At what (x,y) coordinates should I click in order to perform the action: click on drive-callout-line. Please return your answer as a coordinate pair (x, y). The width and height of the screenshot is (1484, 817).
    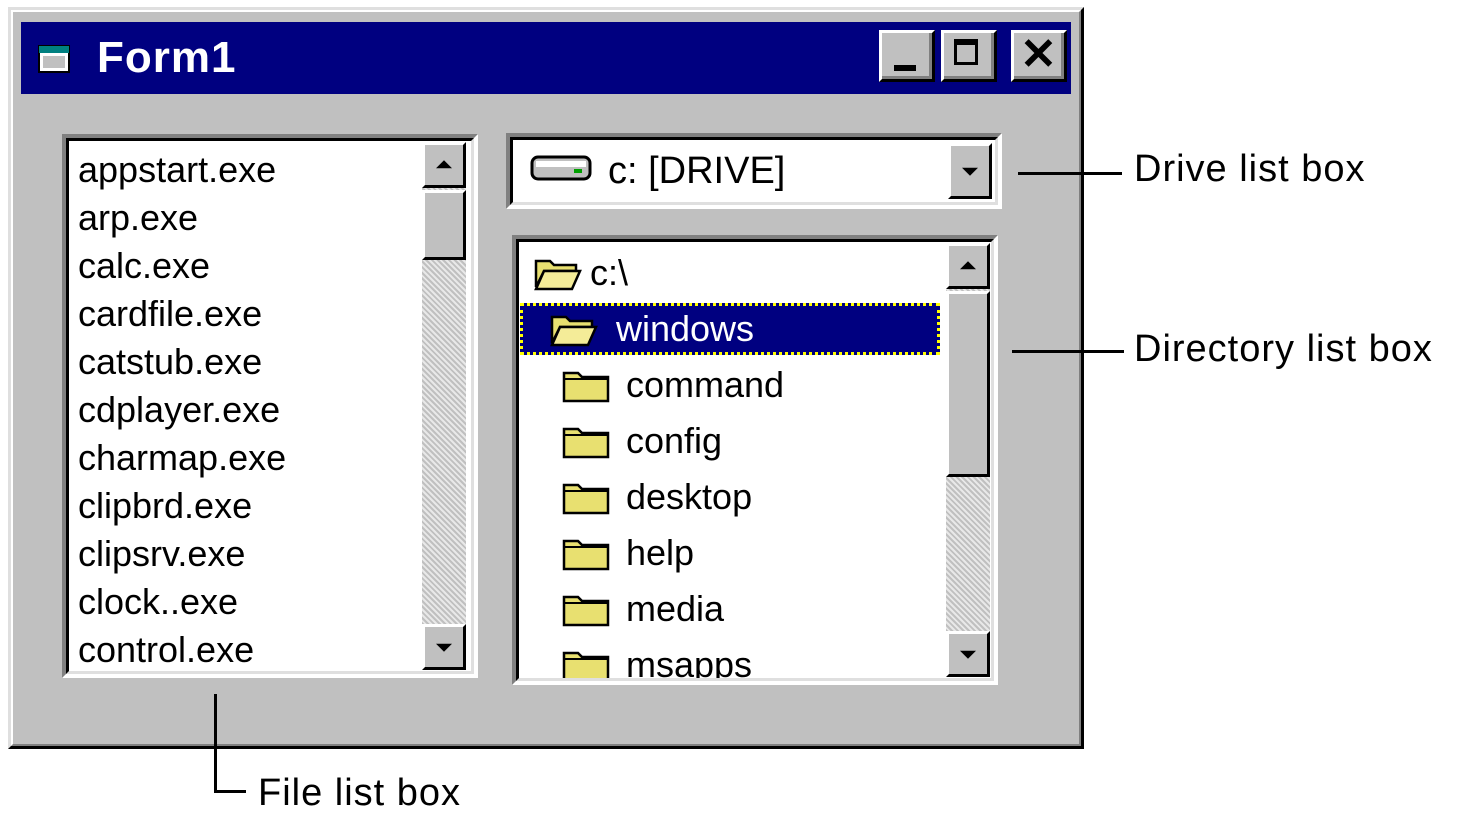
    Looking at the image, I should click on (1070, 173).